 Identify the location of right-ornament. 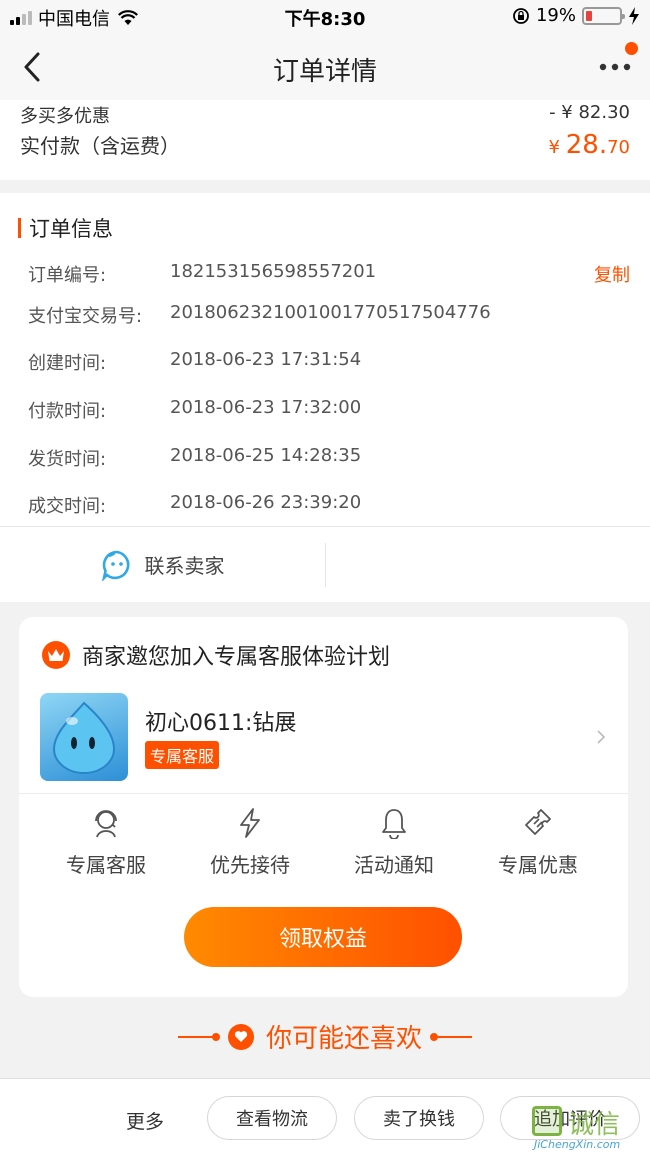
(451, 1036).